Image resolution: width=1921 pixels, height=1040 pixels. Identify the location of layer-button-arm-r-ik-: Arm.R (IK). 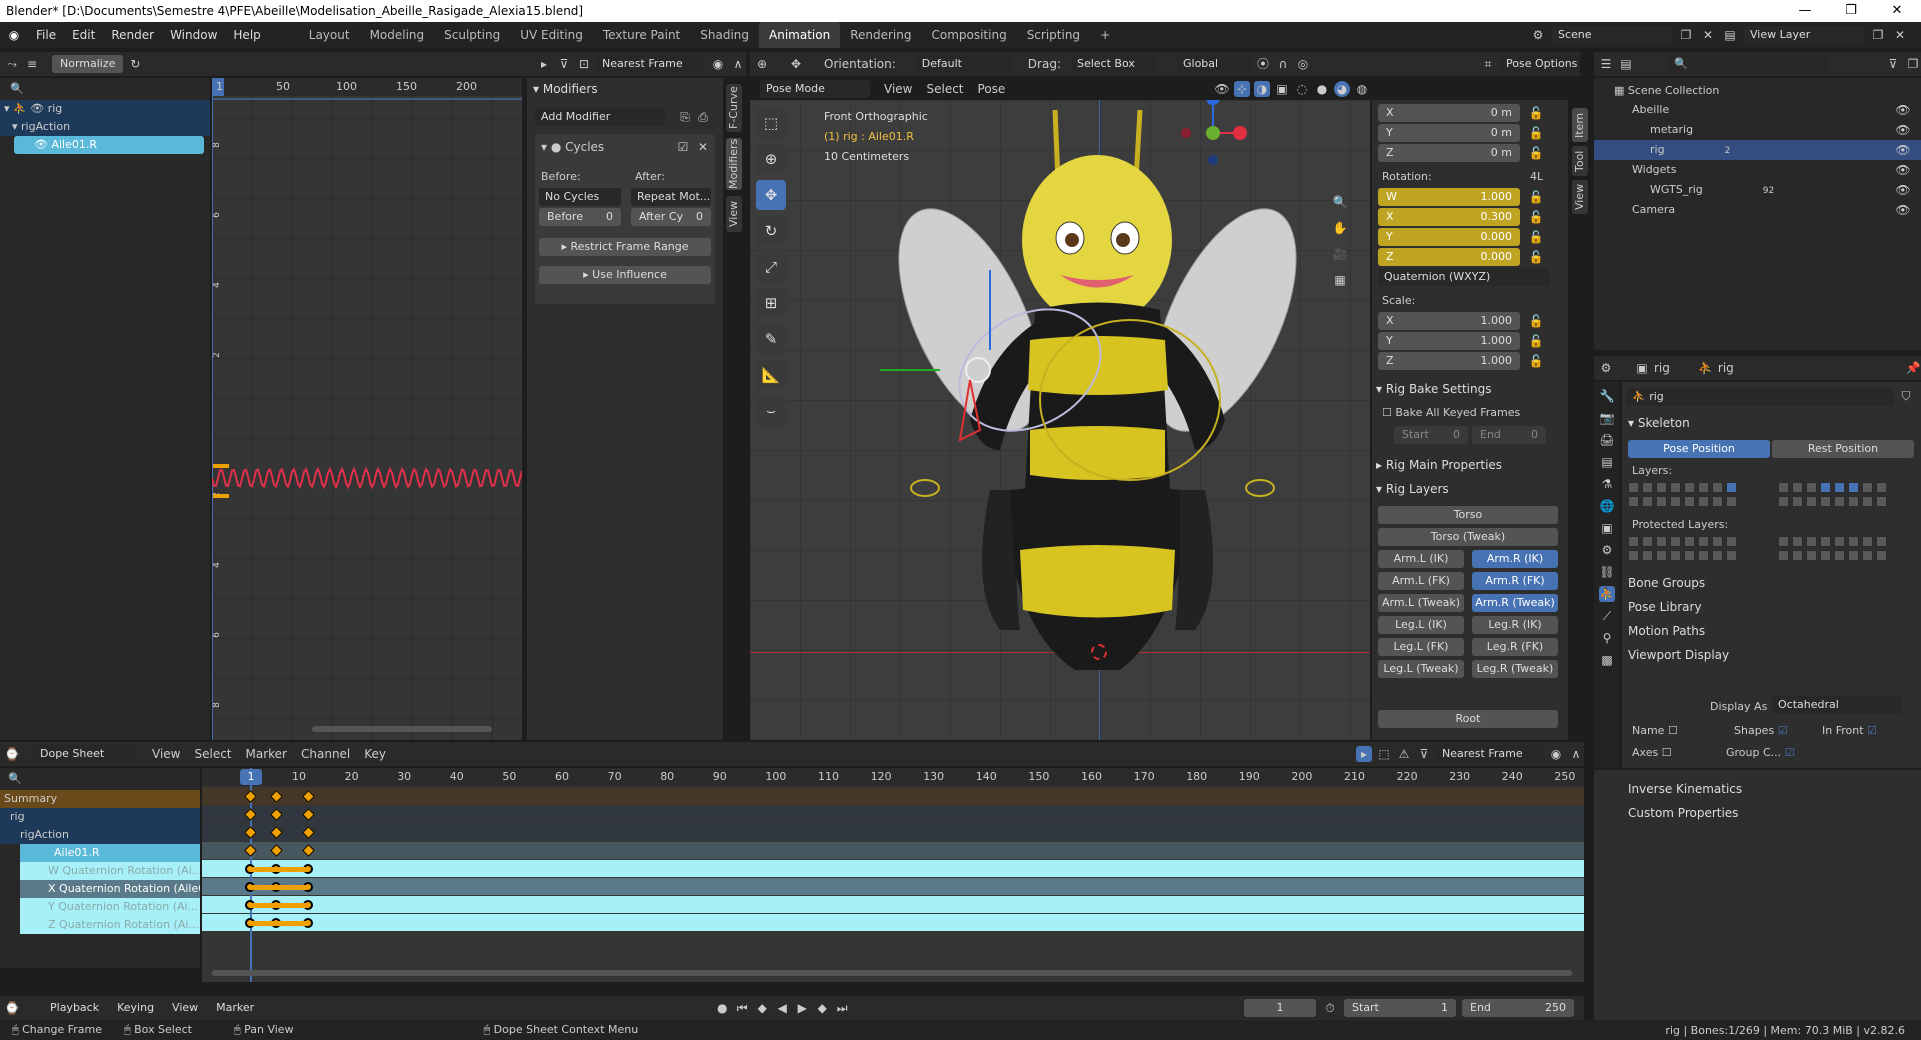
(1515, 559).